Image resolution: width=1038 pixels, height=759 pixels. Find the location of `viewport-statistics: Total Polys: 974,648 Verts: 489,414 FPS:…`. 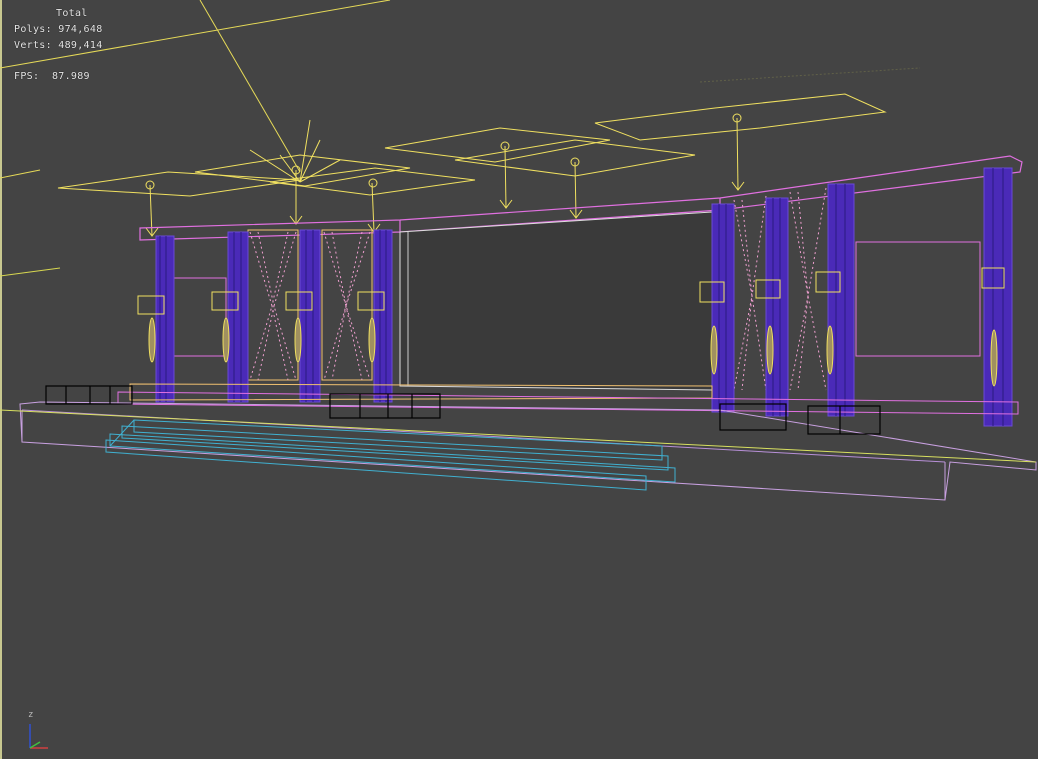

viewport-statistics: Total Polys: 974,648 Verts: 489,414 FPS:… is located at coordinates (58, 45).